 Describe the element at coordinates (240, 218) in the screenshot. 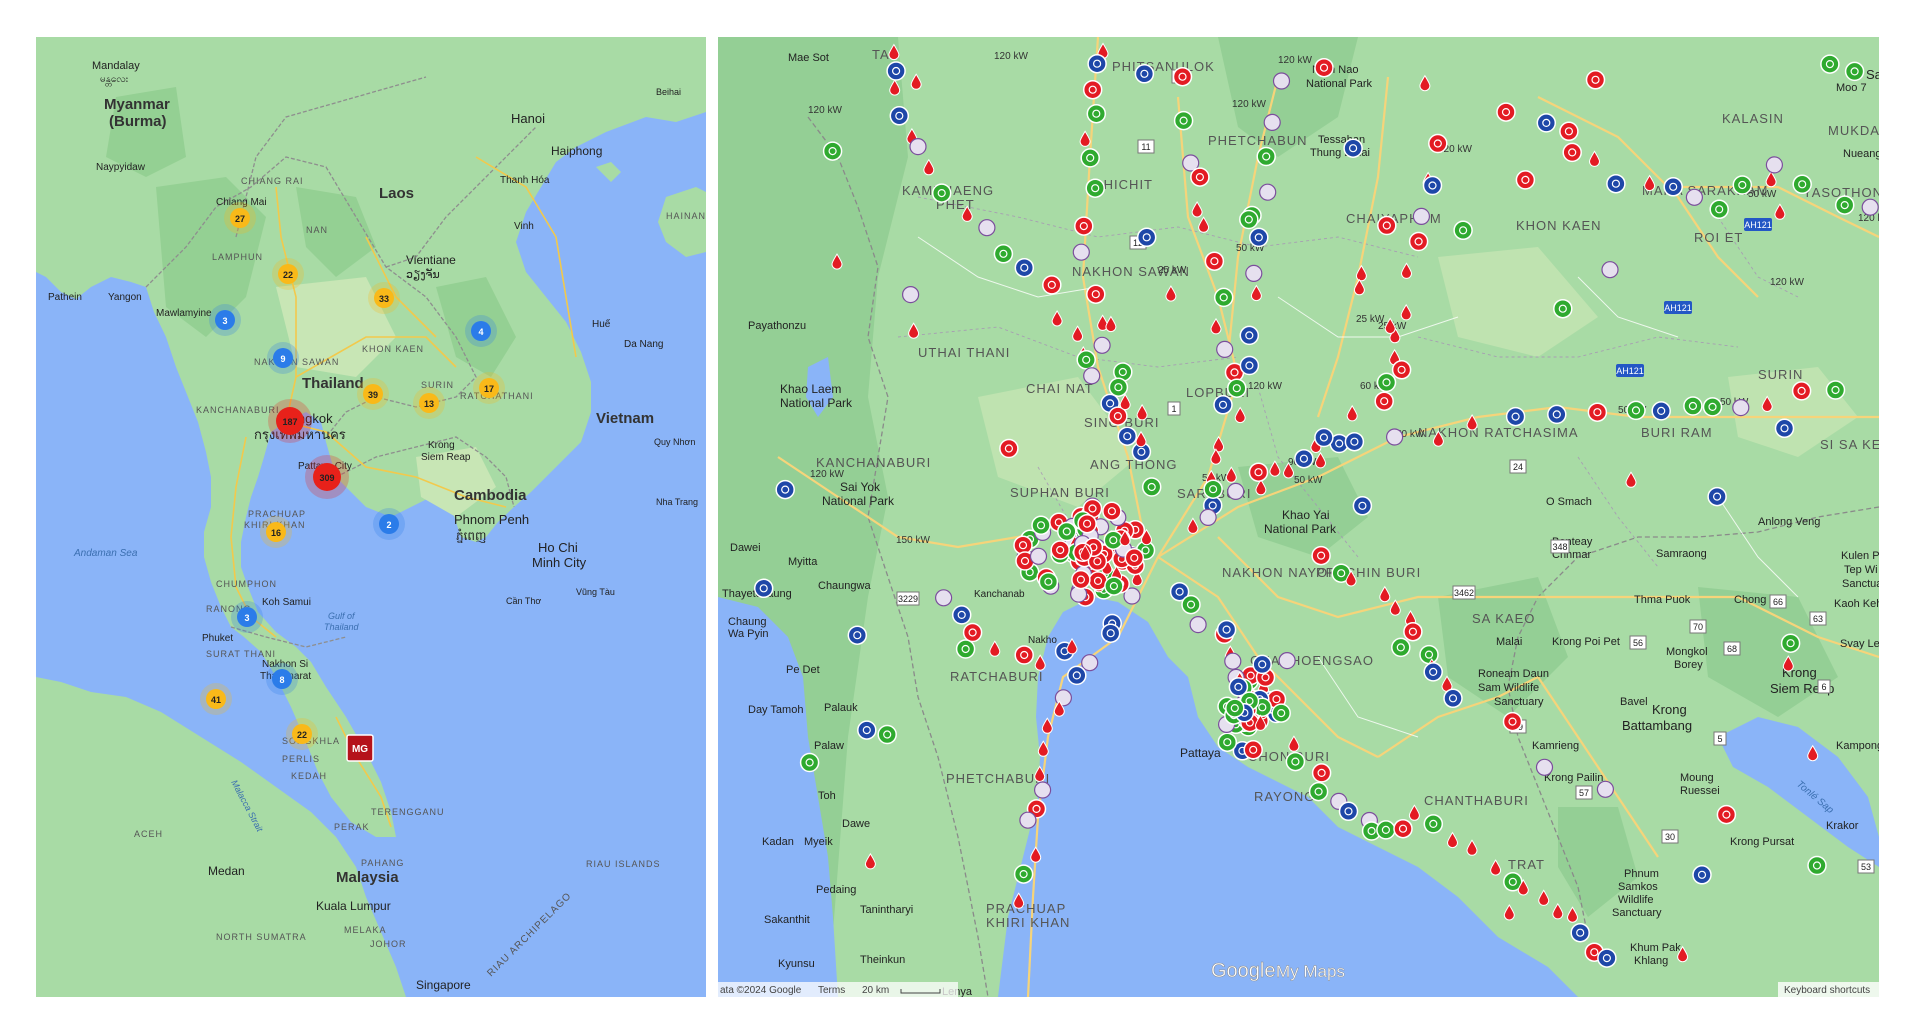

I see `marker-cluster: 27` at that location.